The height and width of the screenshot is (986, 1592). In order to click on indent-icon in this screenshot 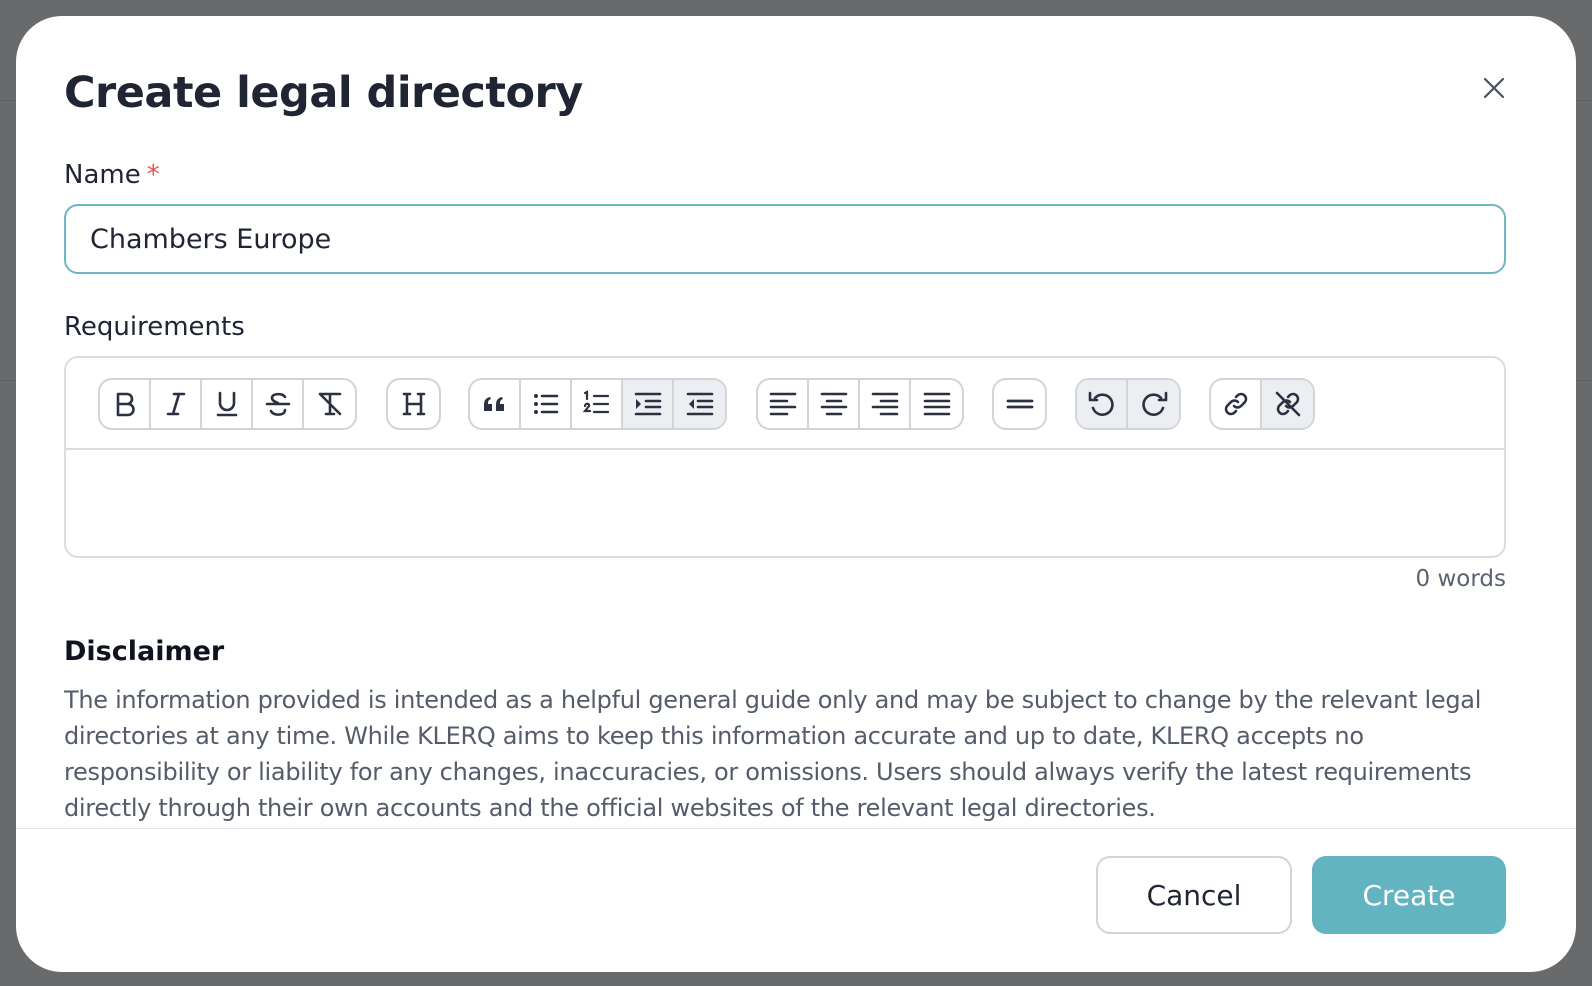, I will do `click(647, 404)`.